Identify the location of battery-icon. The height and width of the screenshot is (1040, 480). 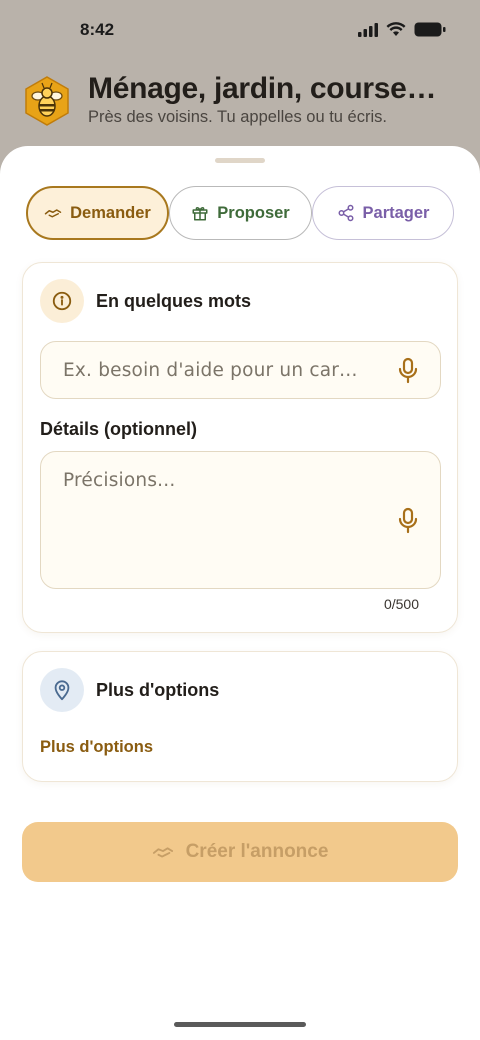
(430, 29).